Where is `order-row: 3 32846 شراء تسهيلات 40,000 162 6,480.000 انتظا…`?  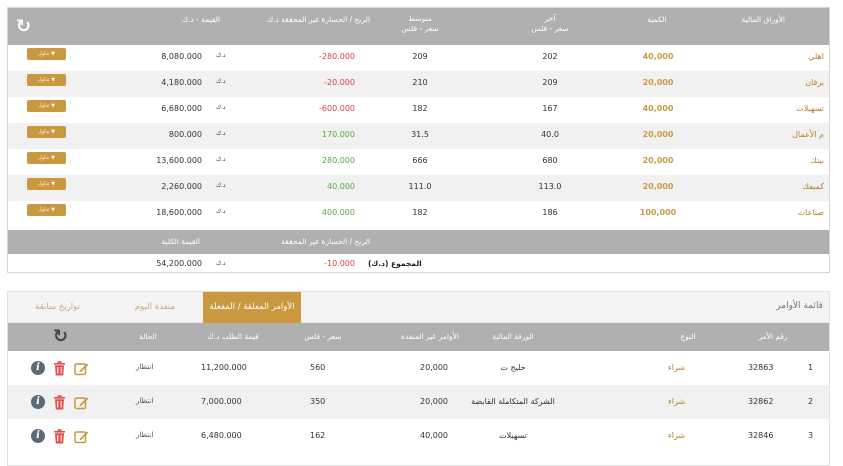
order-row: 3 32846 شراء تسهيلات 40,000 162 6,480.000 انتظا… is located at coordinates (418, 436).